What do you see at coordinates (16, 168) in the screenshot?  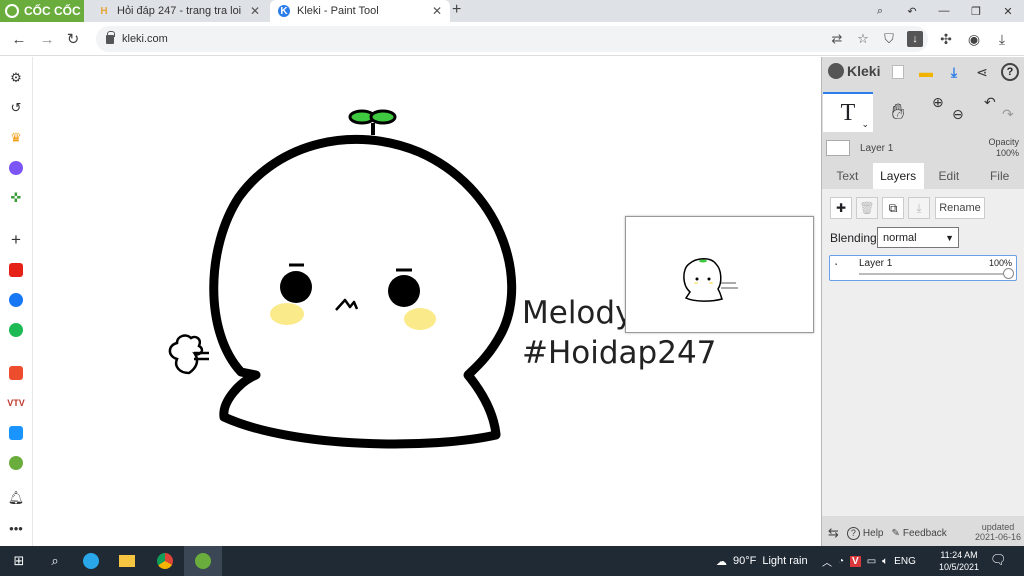 I see `messenger-icon` at bounding box center [16, 168].